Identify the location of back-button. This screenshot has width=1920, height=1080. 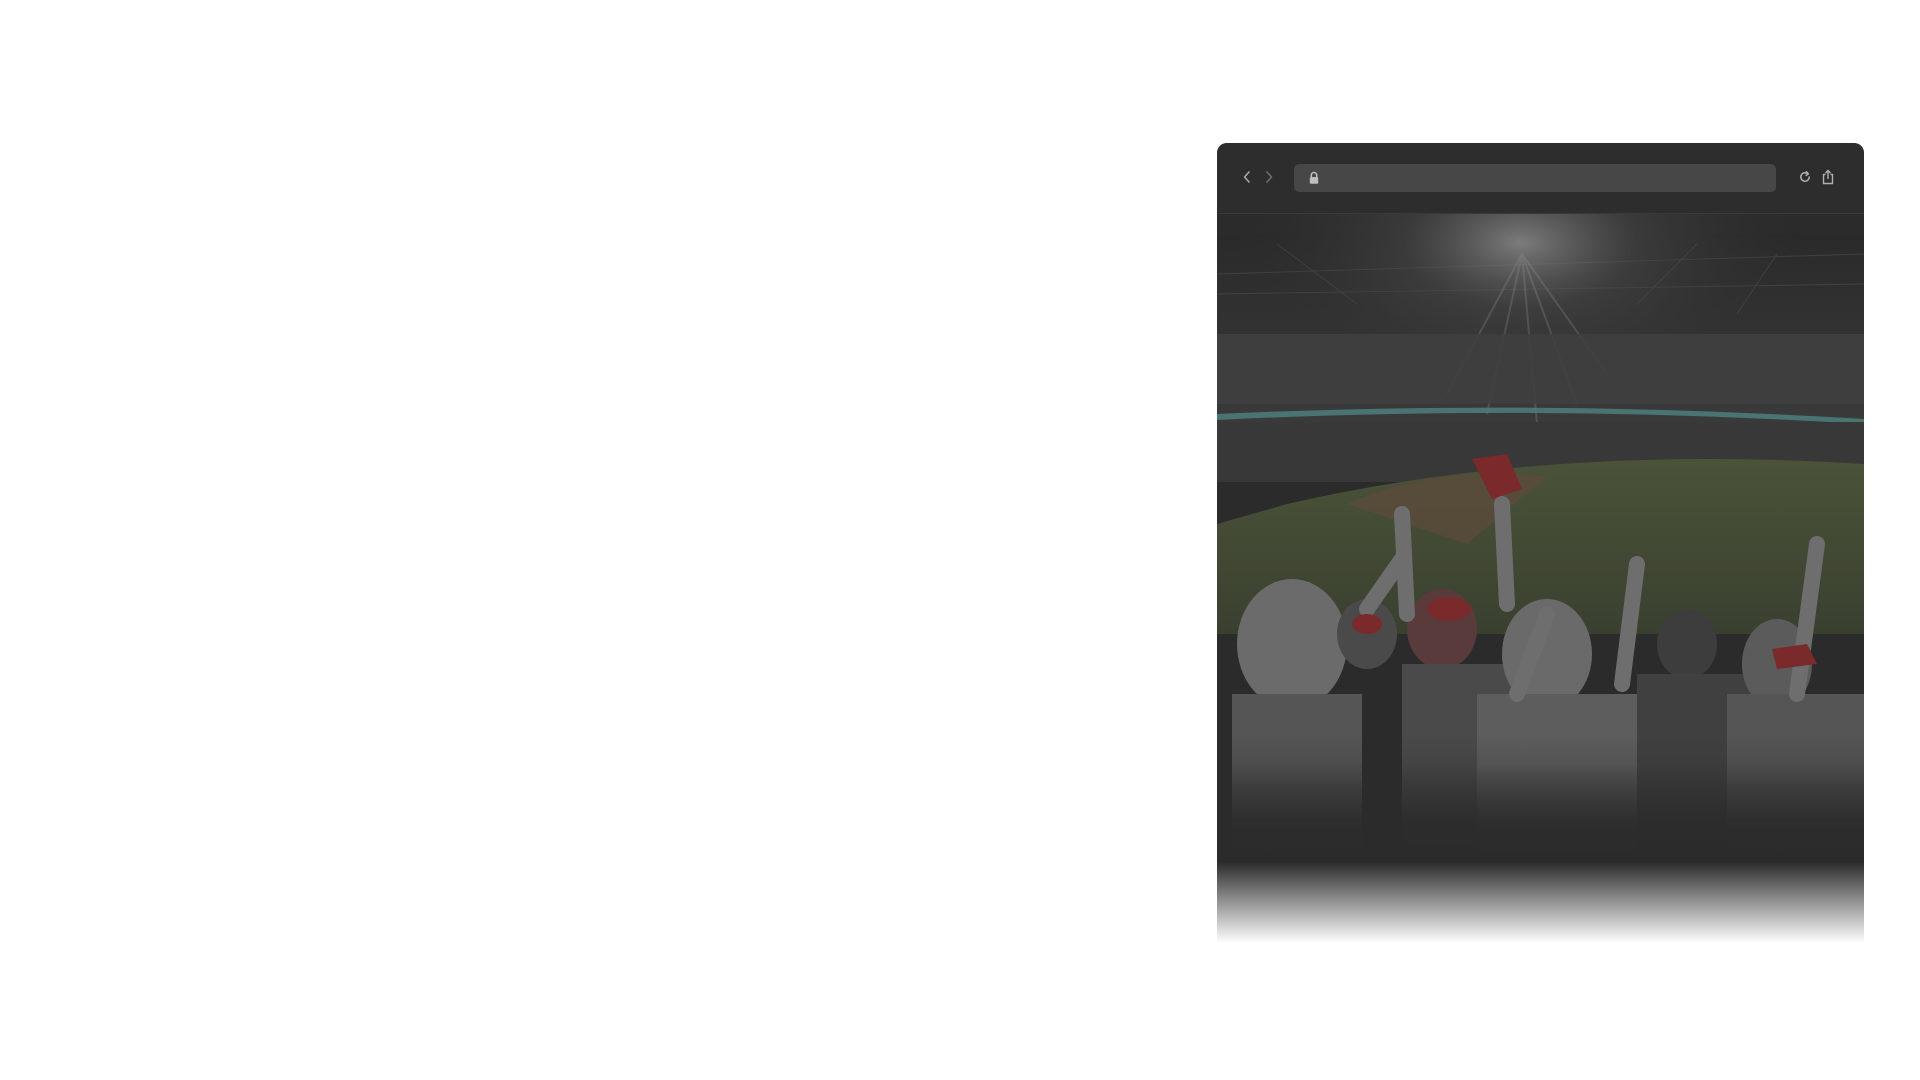
(1247, 177).